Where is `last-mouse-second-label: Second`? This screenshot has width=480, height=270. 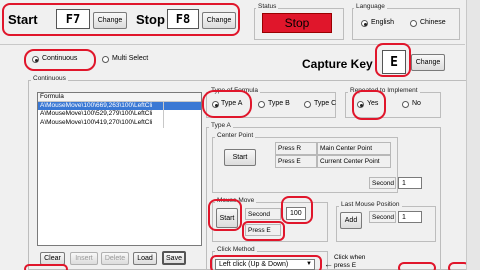 last-mouse-second-label: Second is located at coordinates (382, 217).